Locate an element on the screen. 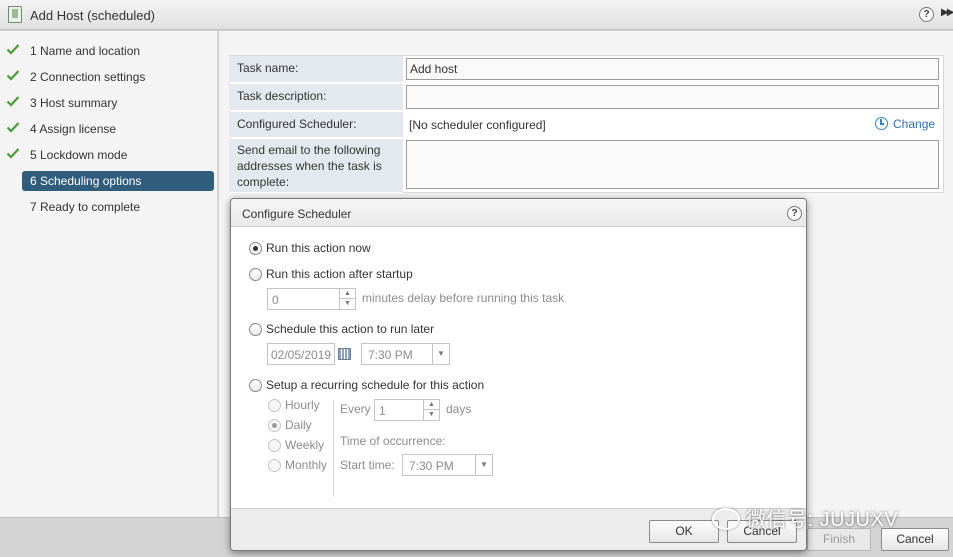  step-ready-to-complete: 7 Ready to complete is located at coordinates (109, 207).